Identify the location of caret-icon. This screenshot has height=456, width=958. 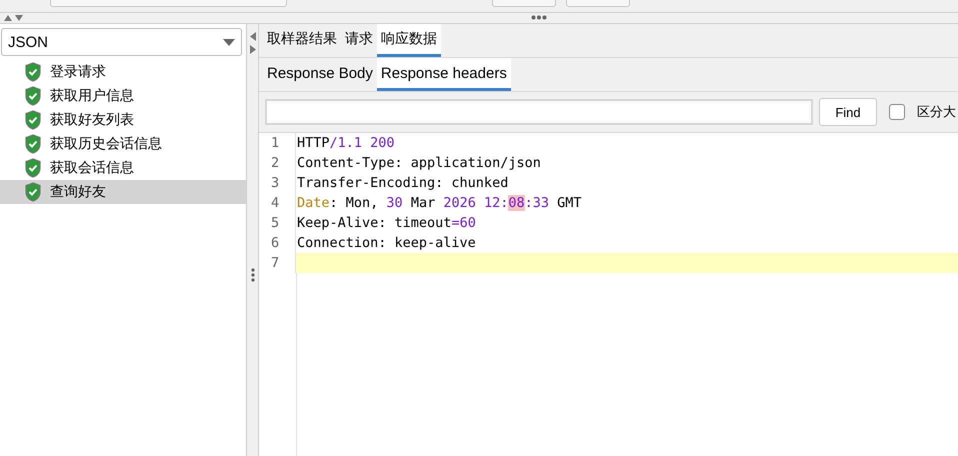
(229, 42).